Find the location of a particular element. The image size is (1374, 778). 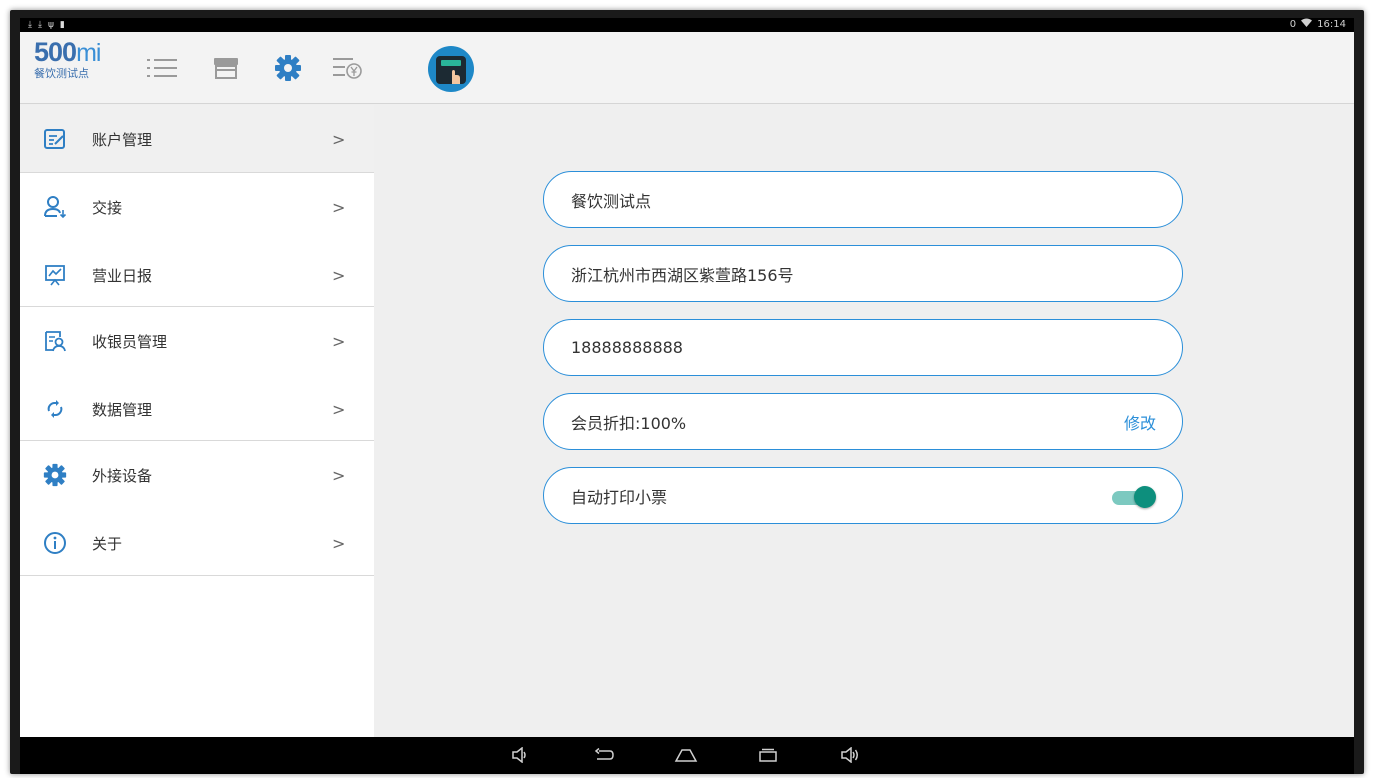

sidebar-item-label: 关于 is located at coordinates (107, 543).